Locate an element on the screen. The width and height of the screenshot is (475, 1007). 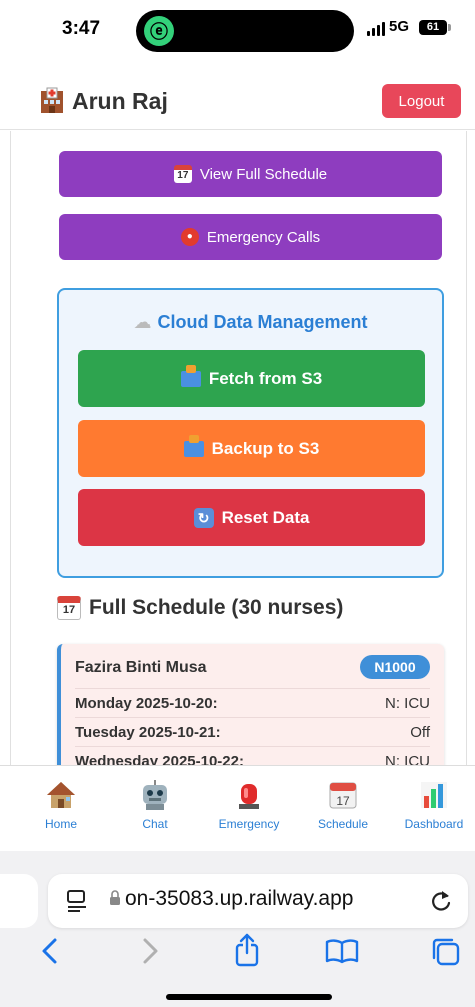
view-full-schedule-label: View Full Schedule is located at coordinates (263, 174).